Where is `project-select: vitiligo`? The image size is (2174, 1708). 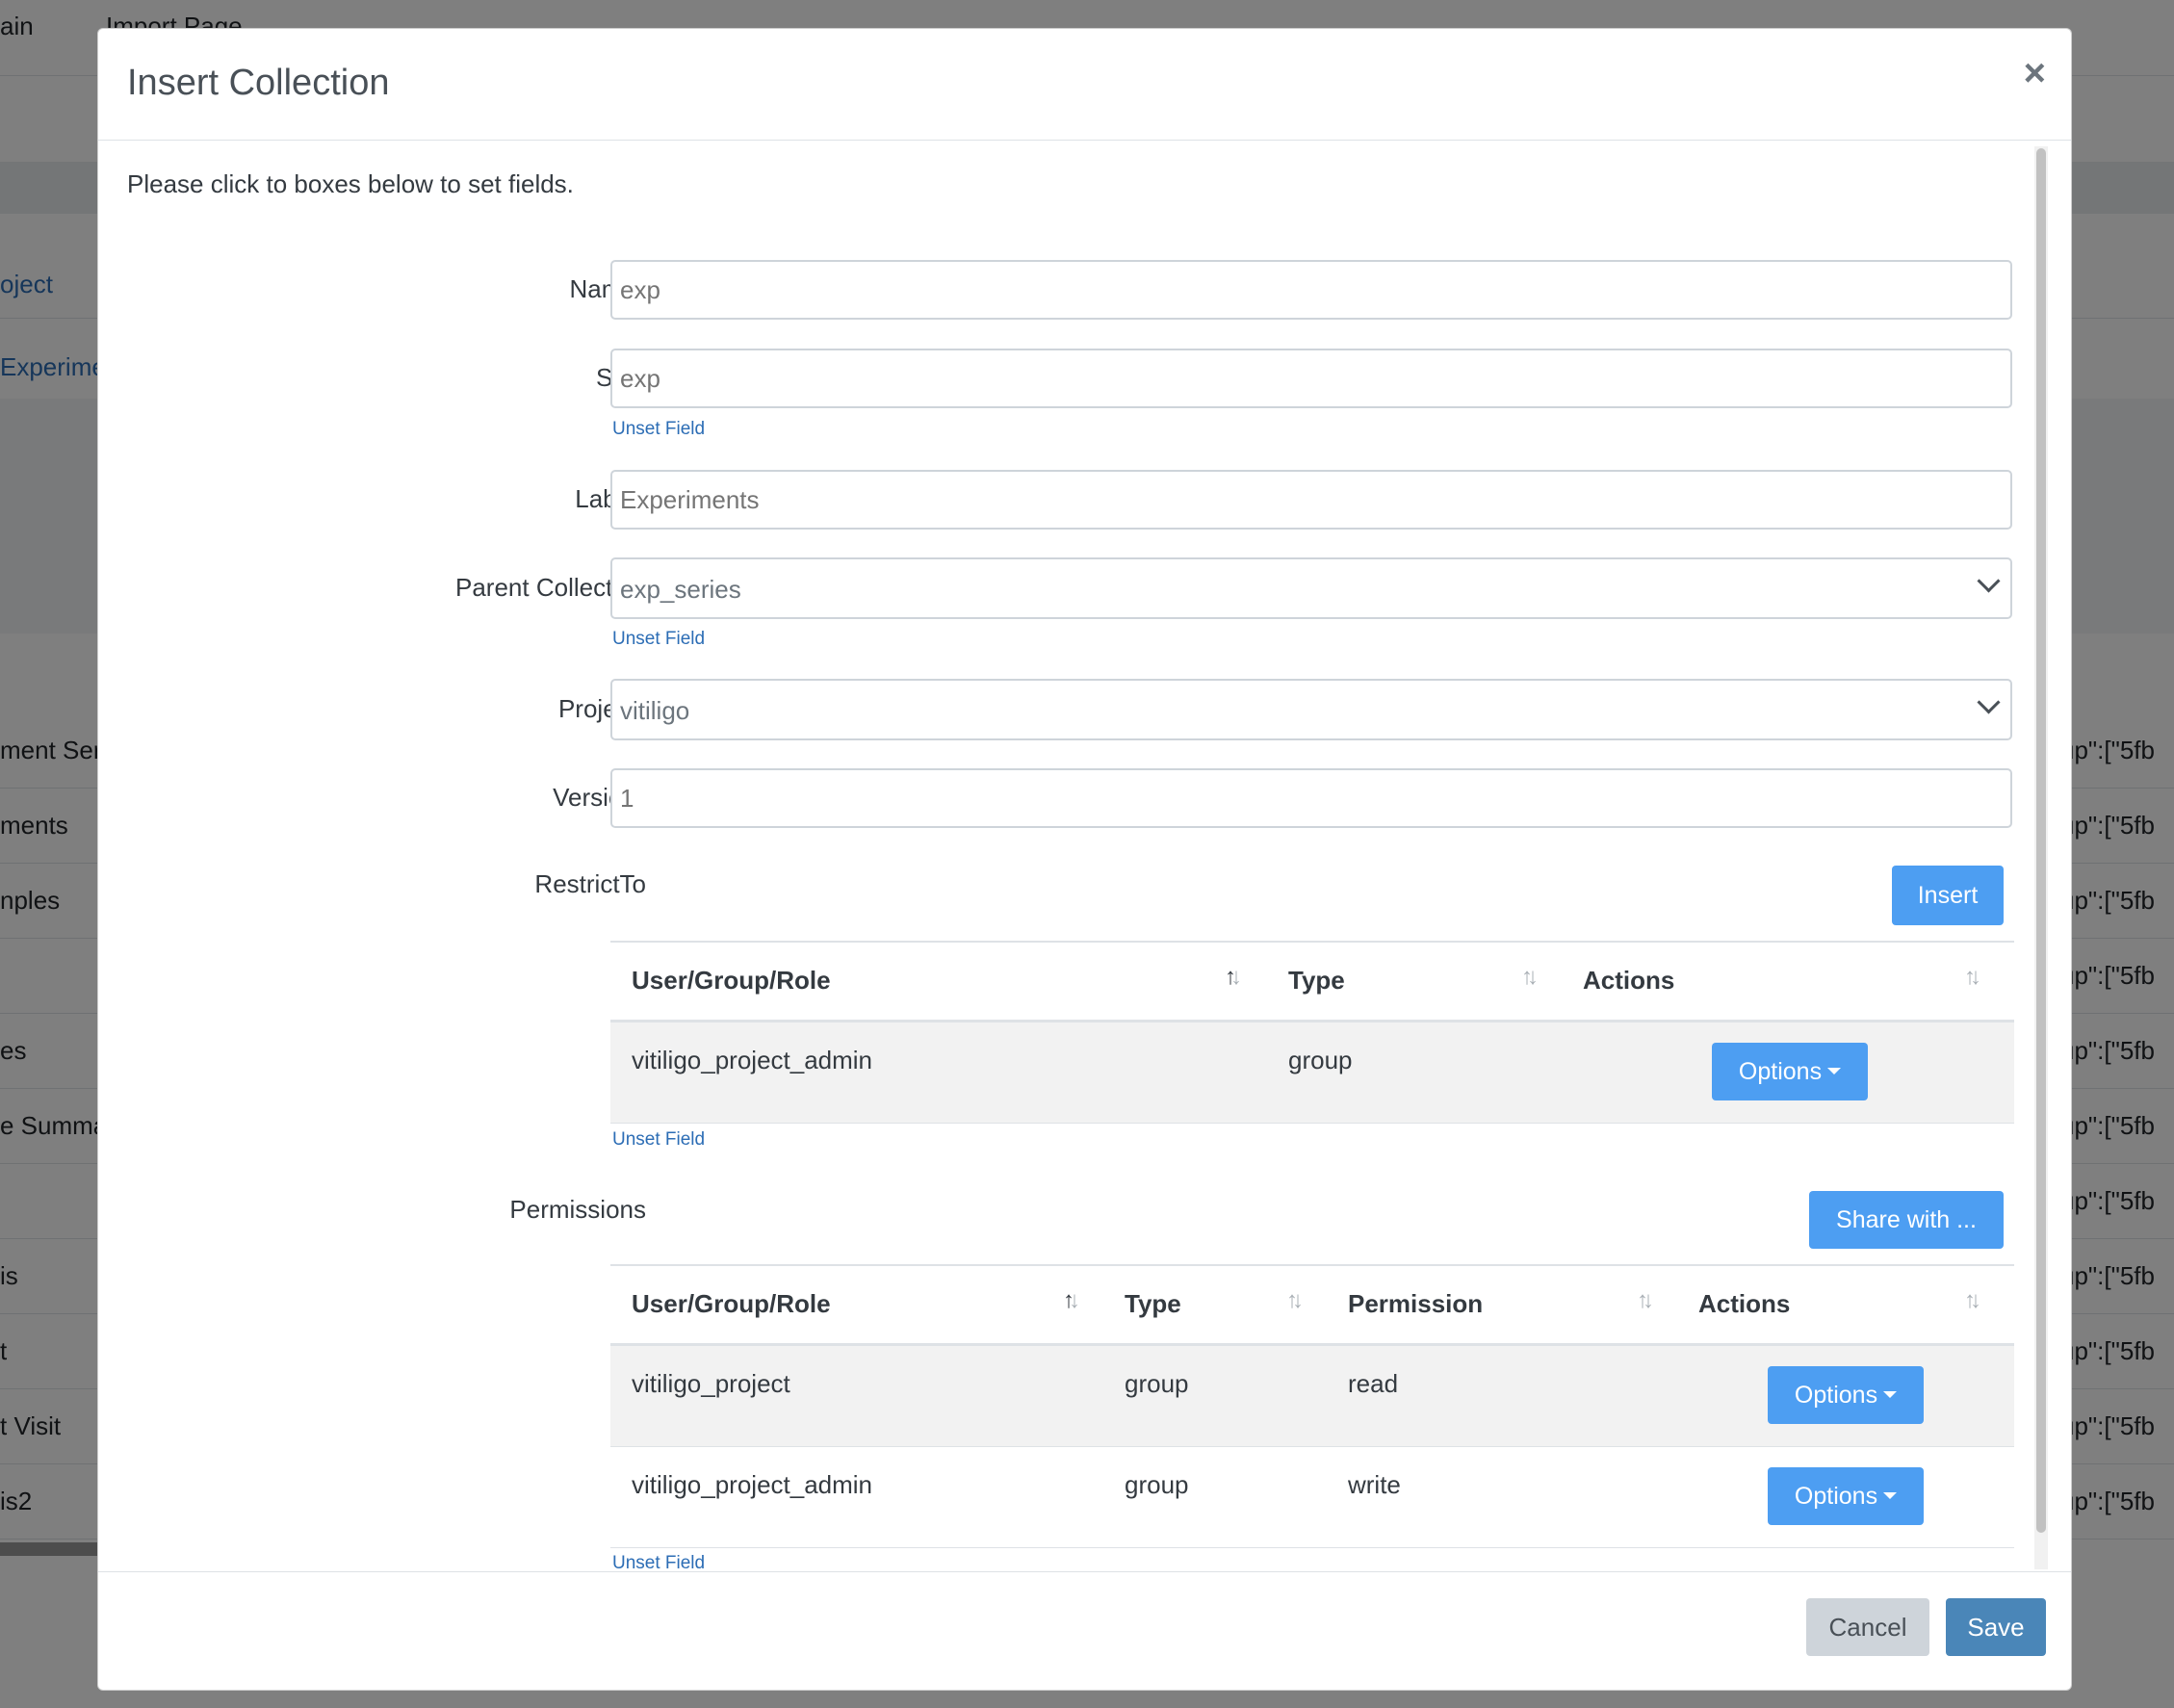
project-select: vitiligo is located at coordinates (1311, 709).